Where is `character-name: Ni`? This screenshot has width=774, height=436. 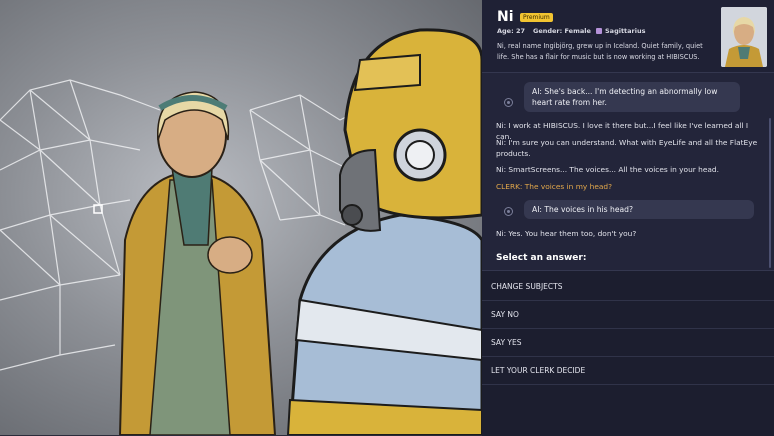 character-name: Ni is located at coordinates (505, 17).